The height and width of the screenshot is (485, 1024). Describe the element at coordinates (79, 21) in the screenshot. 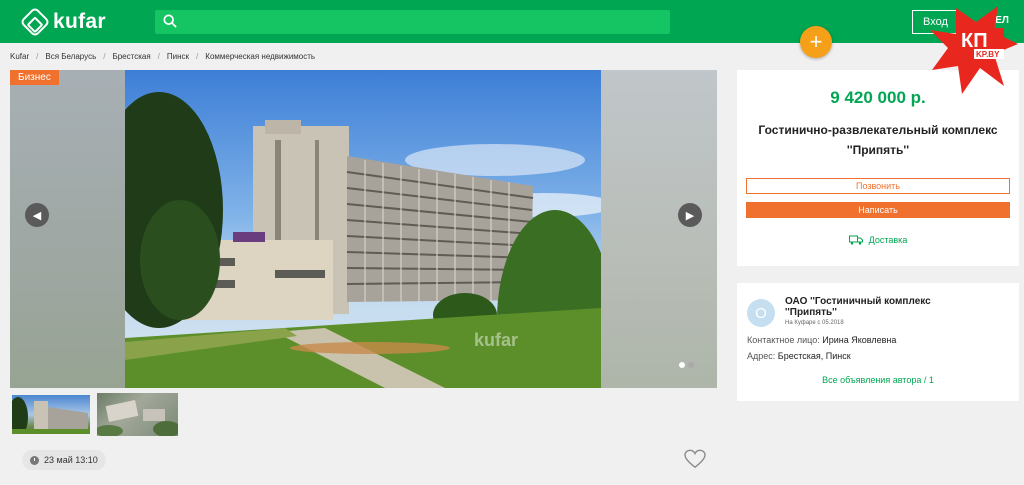

I see `logo-text: kufar` at that location.